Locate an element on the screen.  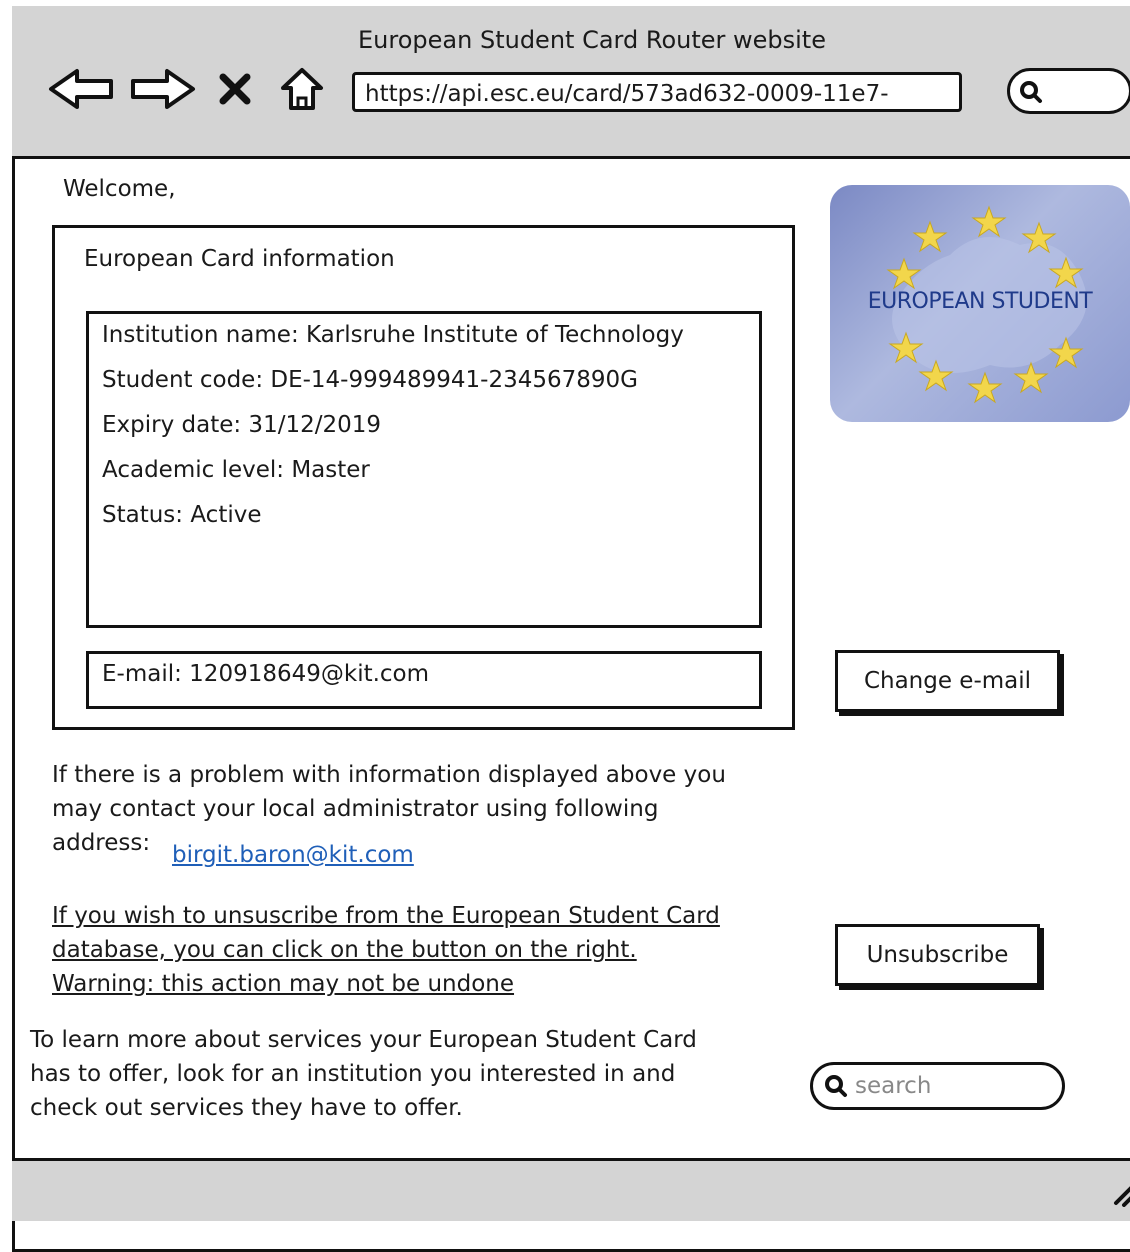
stop-icon is located at coordinates (235, 89).